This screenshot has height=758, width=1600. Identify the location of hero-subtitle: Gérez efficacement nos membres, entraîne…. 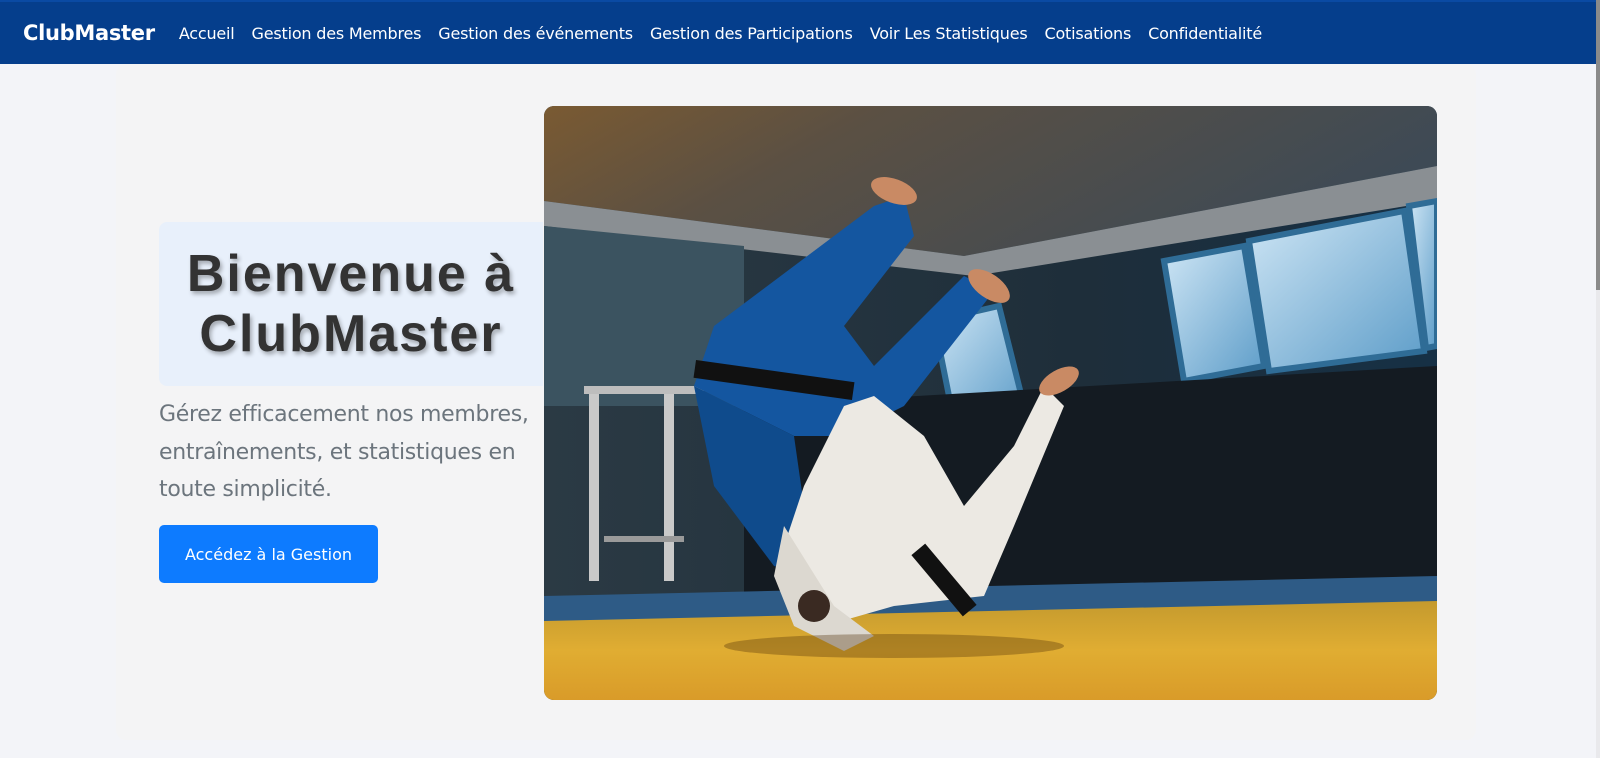
(344, 452).